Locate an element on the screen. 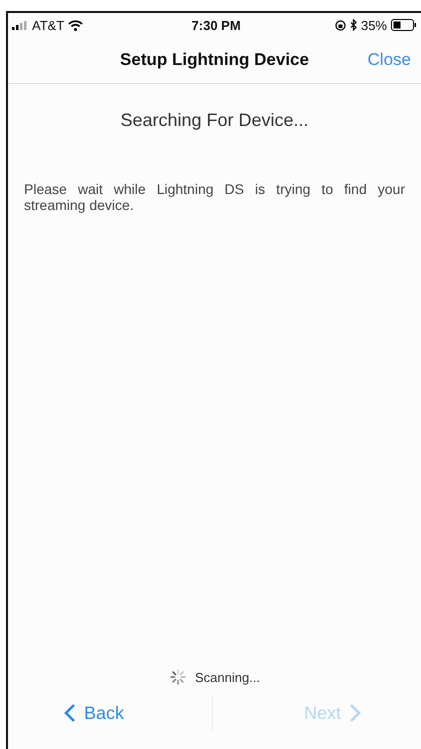 The image size is (421, 749). instruction-text: Please wait while Lightning DS is trying to find your streaming device. is located at coordinates (214, 197).